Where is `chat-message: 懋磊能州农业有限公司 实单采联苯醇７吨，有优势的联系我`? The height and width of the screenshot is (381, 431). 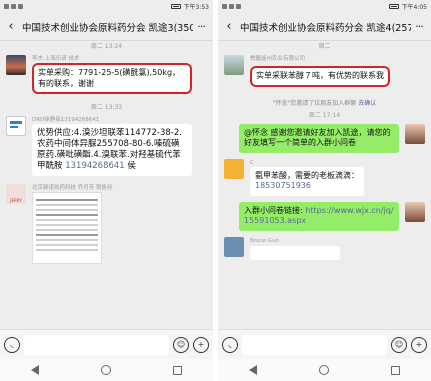
chat-message: 懋磊能州农业有限公司 实单采联苯醇７吨，有优势的联系我 is located at coordinates (324, 71).